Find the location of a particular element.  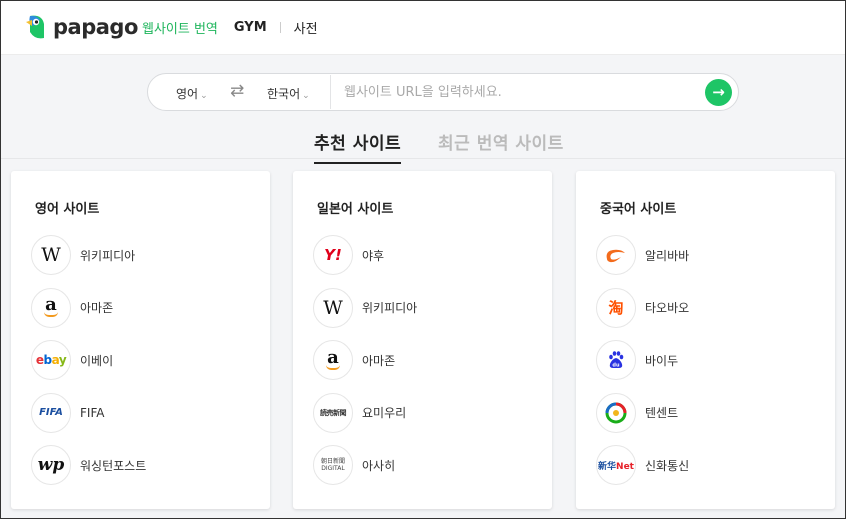

site-name: FIFA is located at coordinates (92, 412).